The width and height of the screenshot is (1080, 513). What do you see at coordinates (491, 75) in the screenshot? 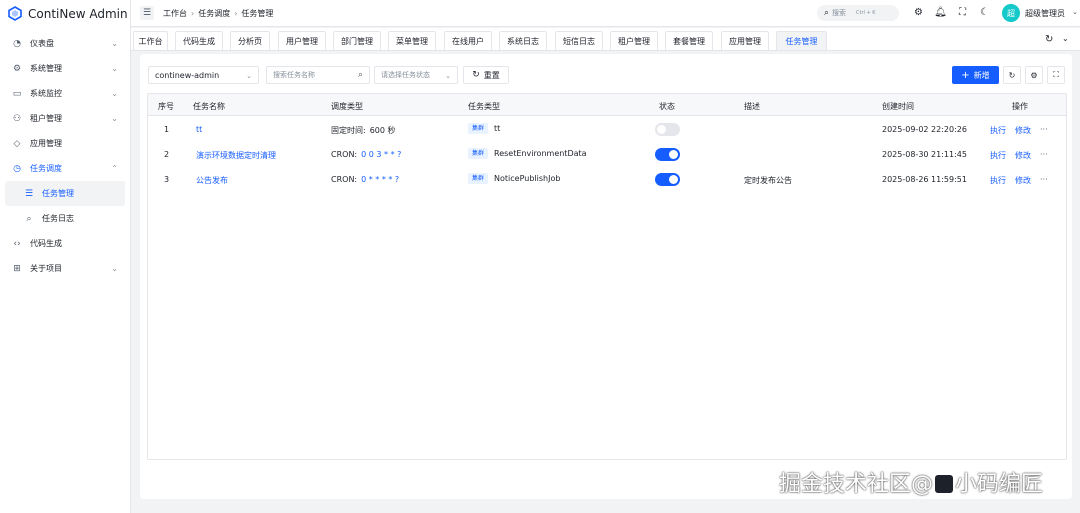
I see `reset-label: 重置` at bounding box center [491, 75].